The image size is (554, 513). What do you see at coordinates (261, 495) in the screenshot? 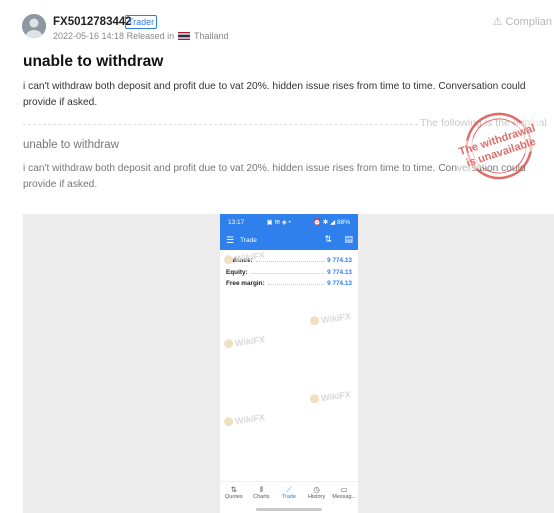
I see `nav-charts: ⫴ Charts` at bounding box center [261, 495].